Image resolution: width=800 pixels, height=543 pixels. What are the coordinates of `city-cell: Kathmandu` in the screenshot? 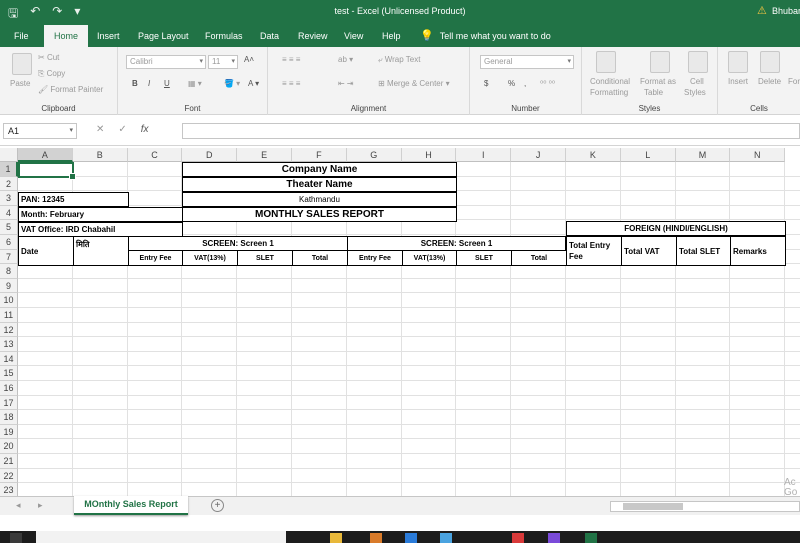 It's located at (319, 199).